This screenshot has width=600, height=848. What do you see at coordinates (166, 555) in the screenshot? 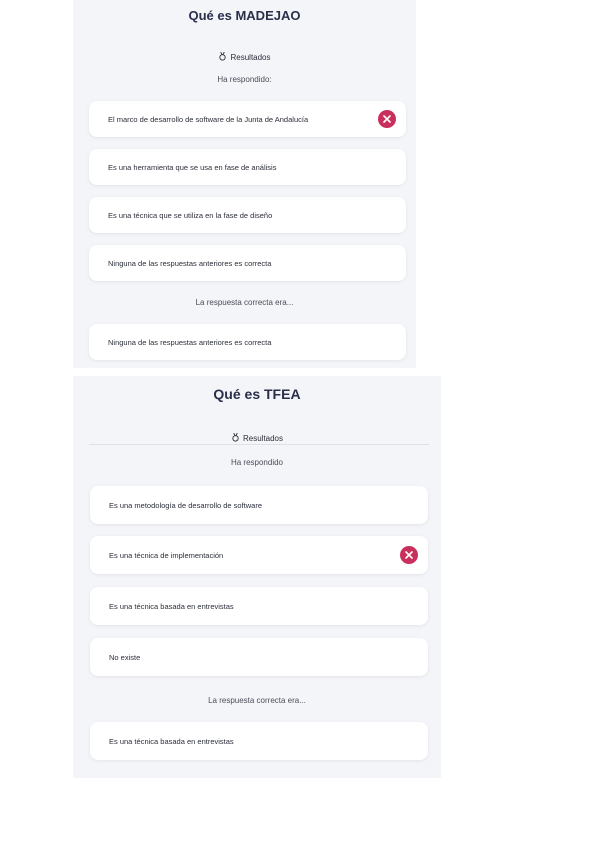
I see `answer-option-text: Es una técnica de implementación` at bounding box center [166, 555].